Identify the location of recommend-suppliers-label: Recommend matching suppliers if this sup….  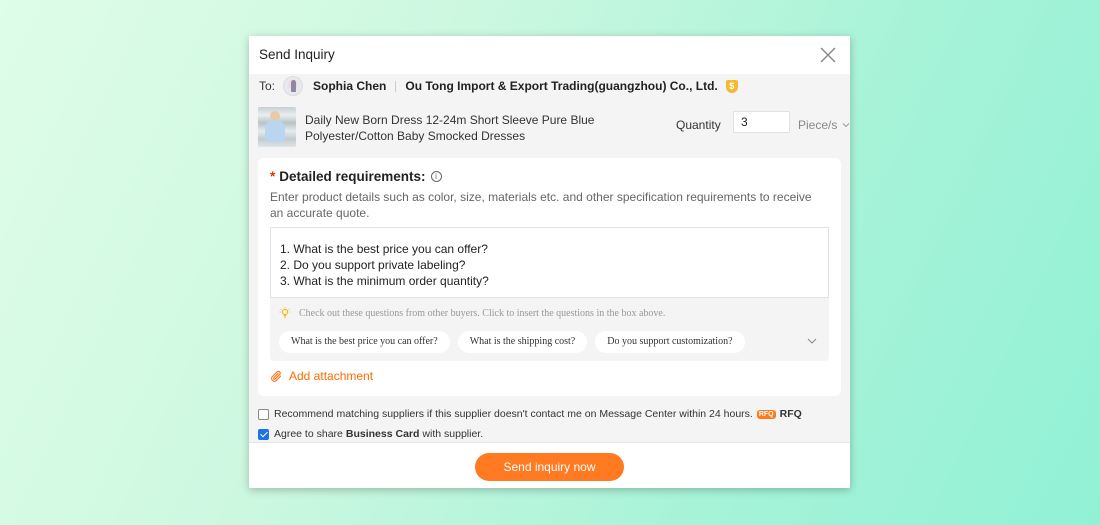
(513, 414).